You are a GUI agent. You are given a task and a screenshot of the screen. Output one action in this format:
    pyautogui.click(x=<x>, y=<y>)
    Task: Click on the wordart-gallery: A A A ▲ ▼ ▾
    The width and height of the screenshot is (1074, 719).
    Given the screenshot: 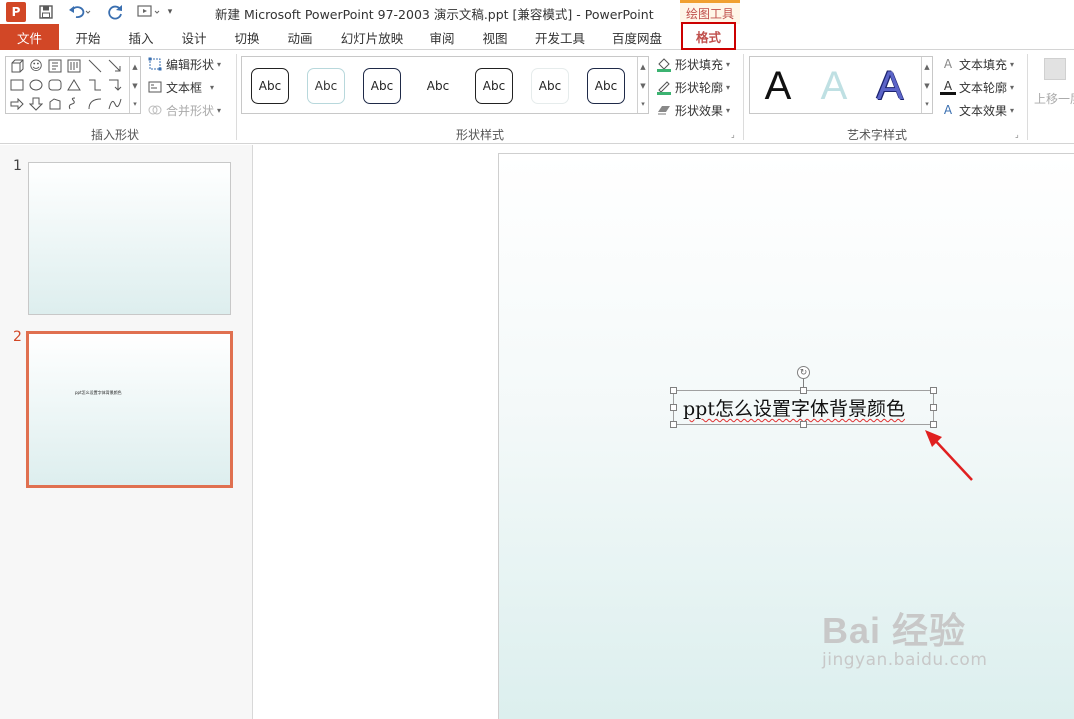 What is the action you would take?
    pyautogui.click(x=841, y=85)
    